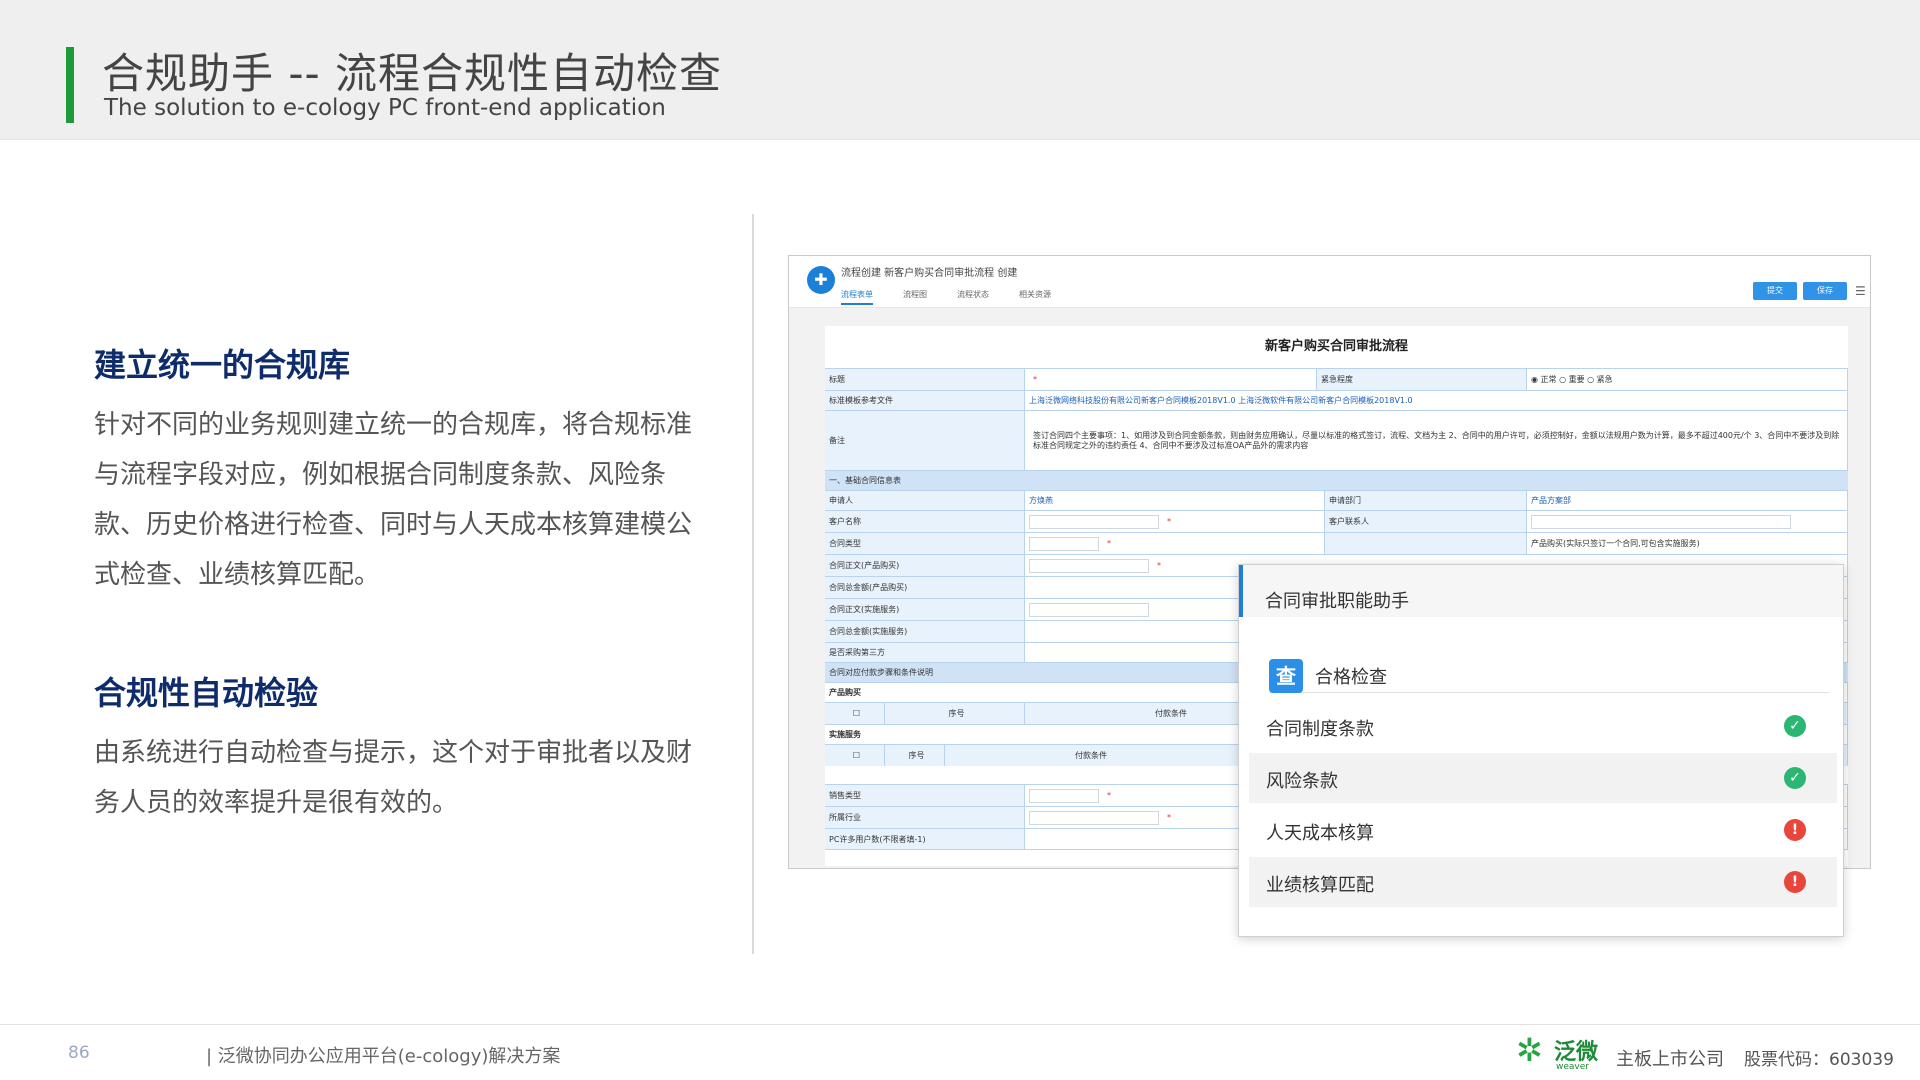 The width and height of the screenshot is (1920, 1080). Describe the element at coordinates (1549, 676) in the screenshot. I see `check-section-header: 查 合格检查` at that location.